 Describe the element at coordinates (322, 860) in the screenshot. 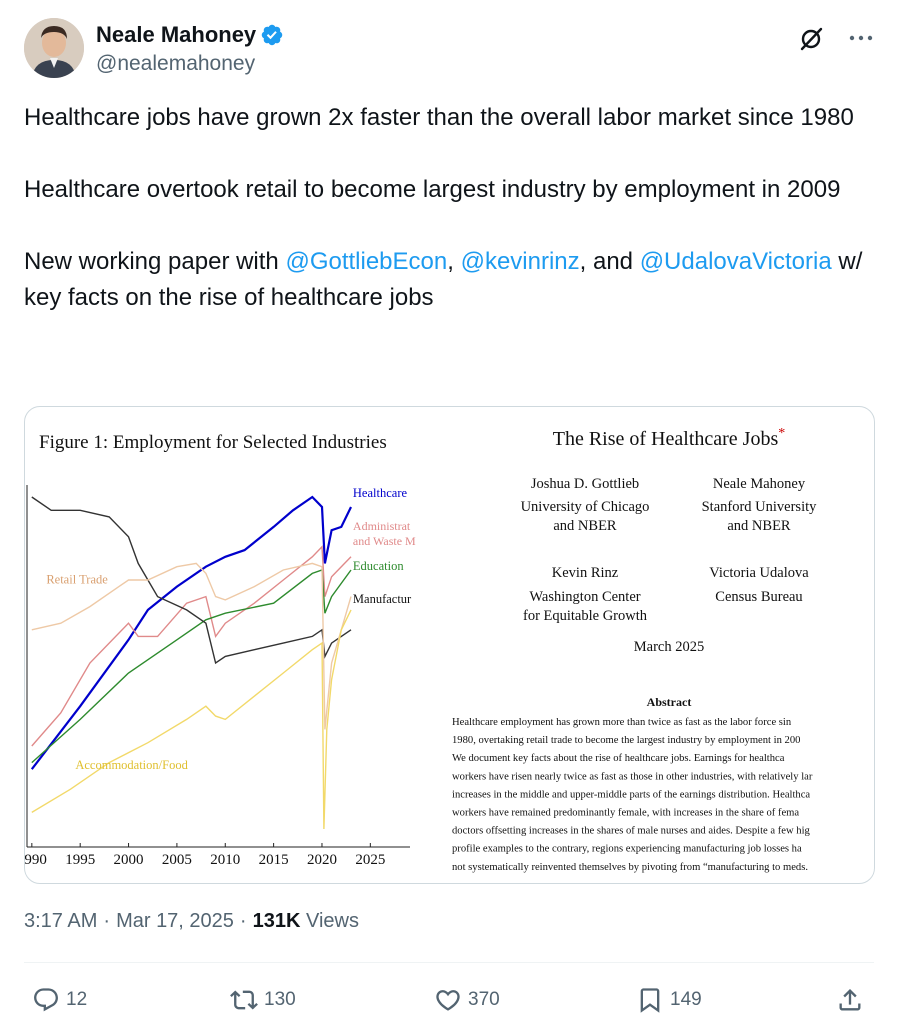

I see `x-tick-label: 2020` at that location.